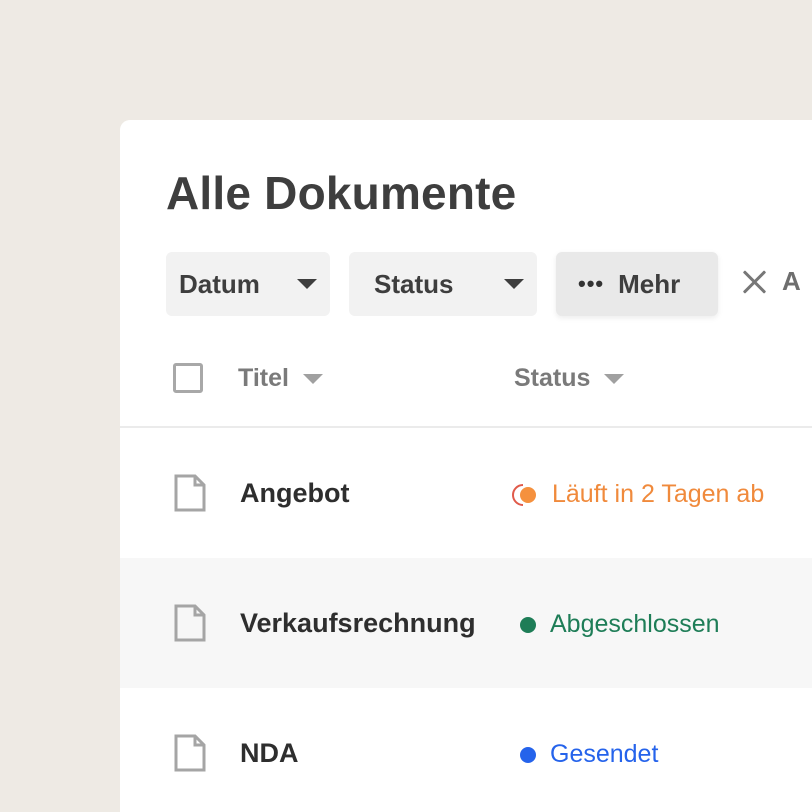  I want to click on table-row: Verkaufsrechnung Abgeschlossen, so click(466, 623).